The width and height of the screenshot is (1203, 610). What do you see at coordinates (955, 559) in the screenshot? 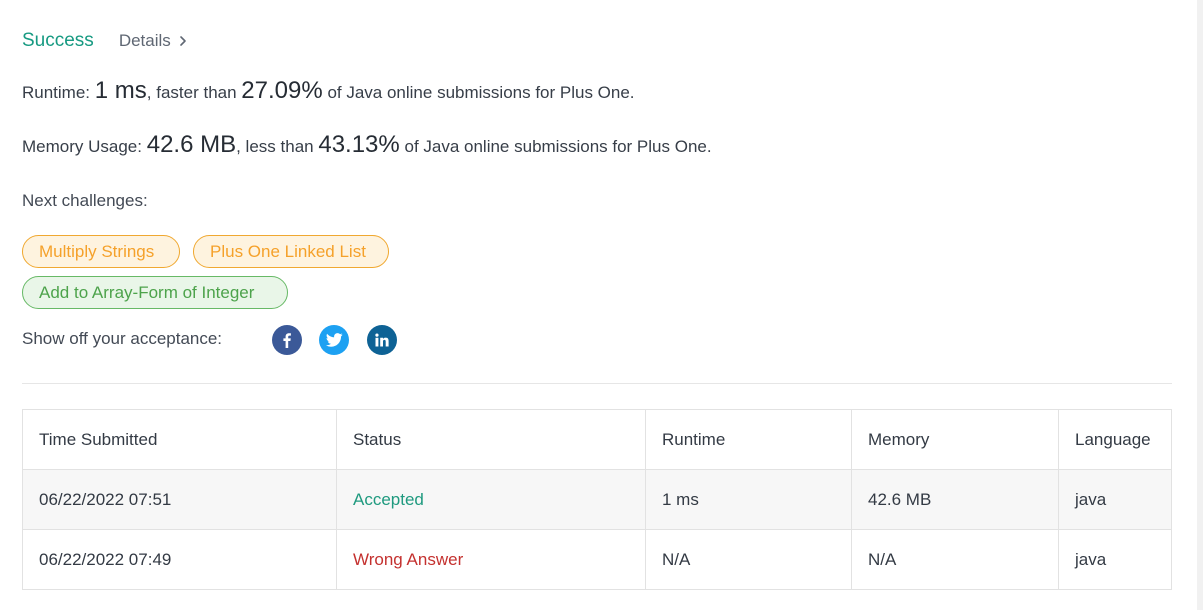
I see `cell-memory: N/A` at bounding box center [955, 559].